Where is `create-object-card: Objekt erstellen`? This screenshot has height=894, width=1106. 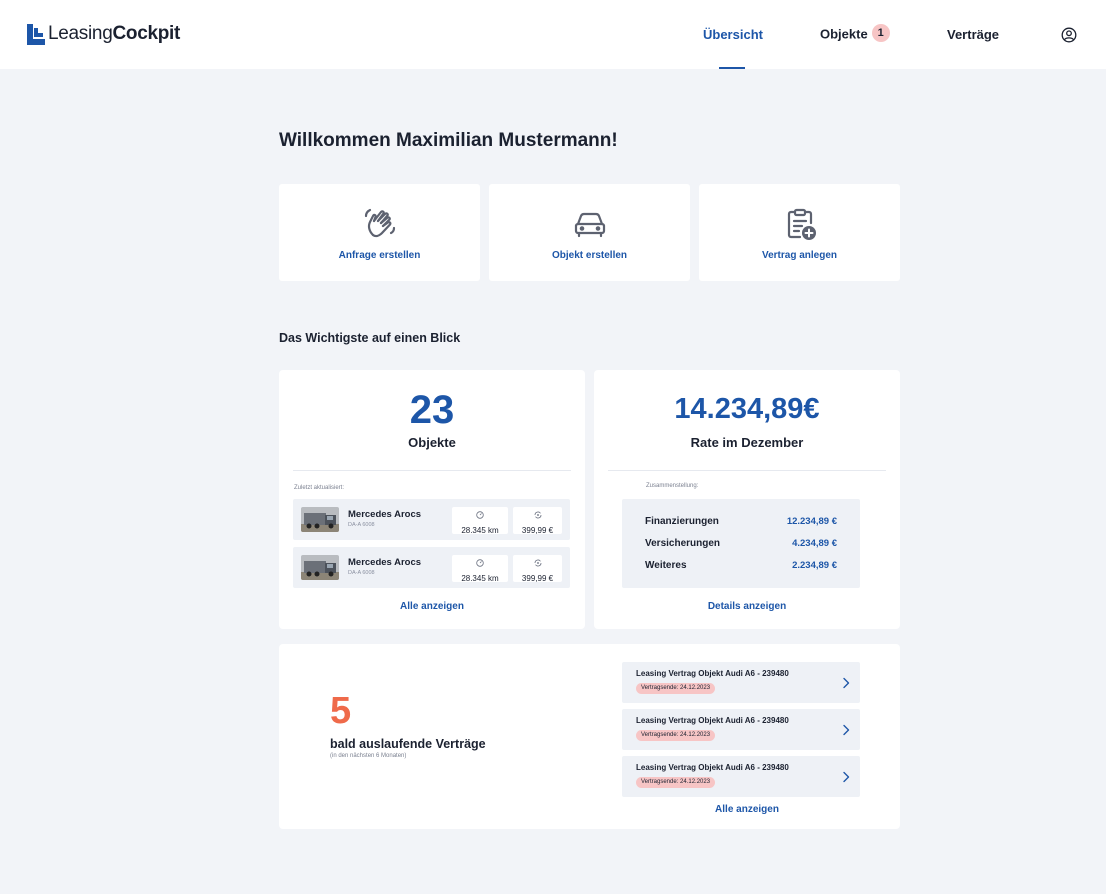
create-object-card: Objekt erstellen is located at coordinates (589, 232).